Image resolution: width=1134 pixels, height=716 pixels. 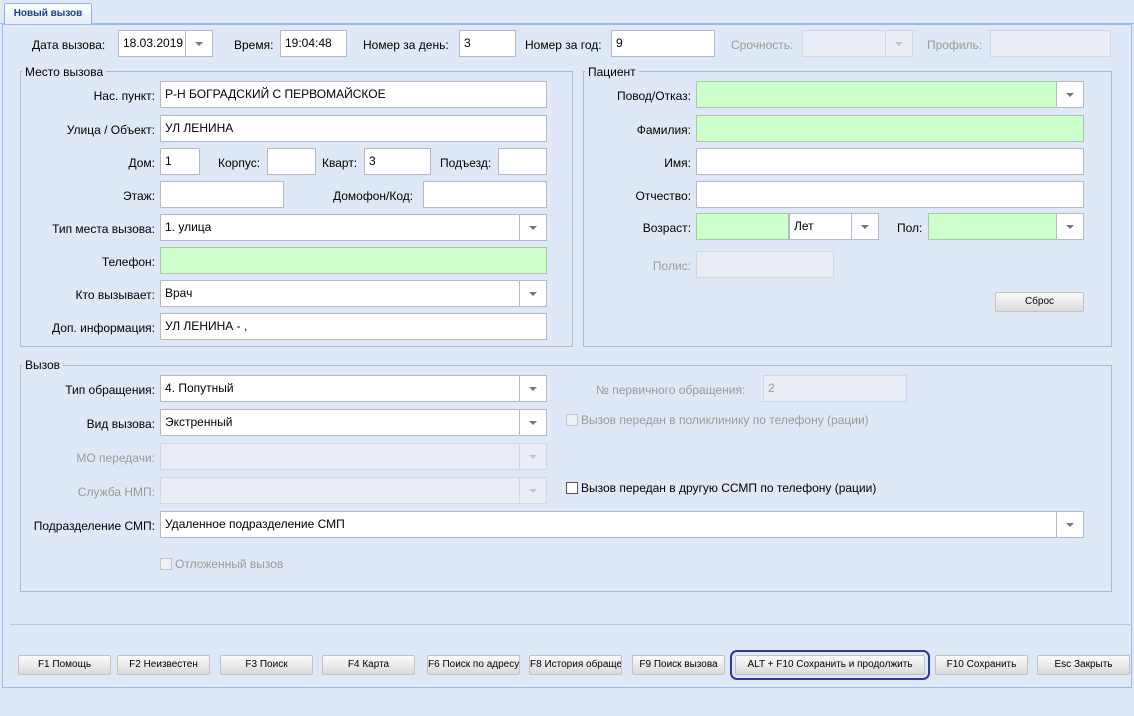 What do you see at coordinates (575, 665) in the screenshot?
I see `appeal-history-button: F8 История обращений` at bounding box center [575, 665].